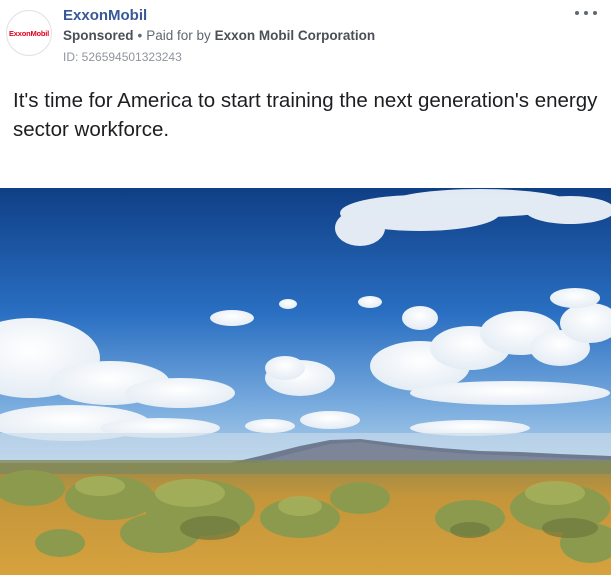  I want to click on paid-for-prefix: Paid for by, so click(178, 35).